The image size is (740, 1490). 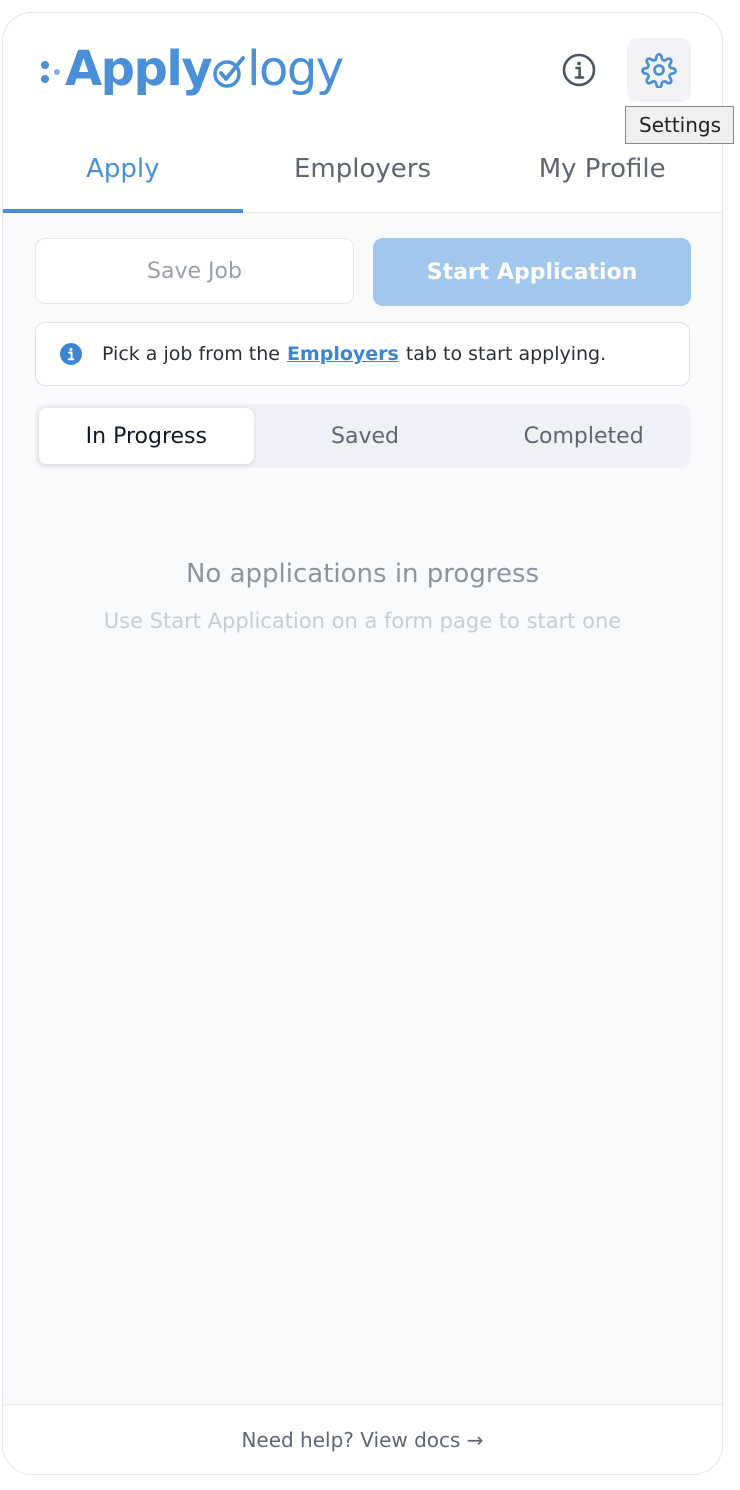 I want to click on logo-checkmark-icon, so click(x=229, y=72).